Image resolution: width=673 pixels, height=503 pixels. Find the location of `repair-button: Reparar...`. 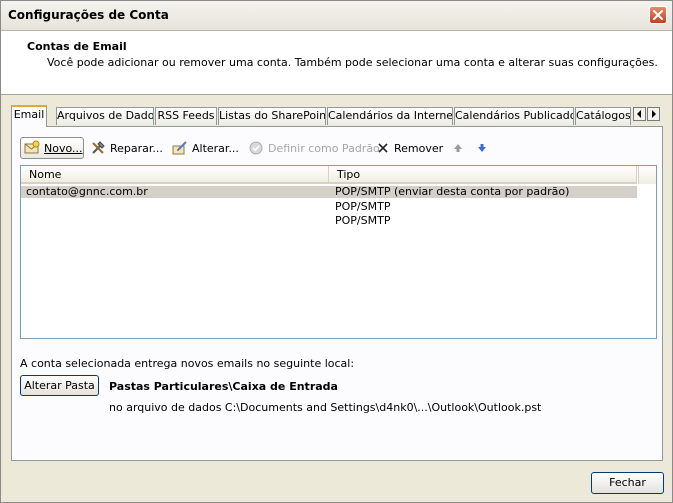

repair-button: Reparar... is located at coordinates (126, 148).